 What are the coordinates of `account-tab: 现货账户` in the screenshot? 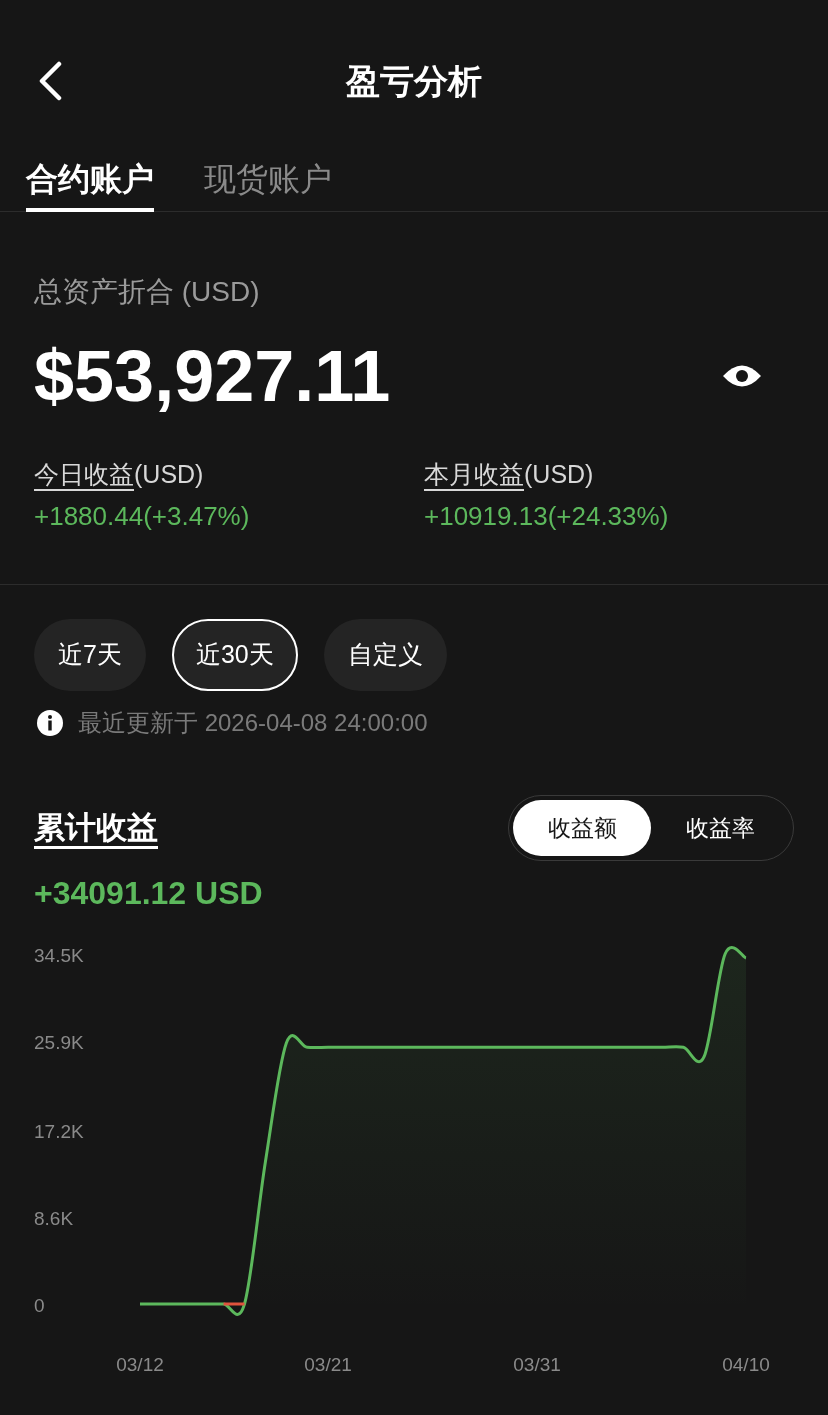 It's located at (268, 181).